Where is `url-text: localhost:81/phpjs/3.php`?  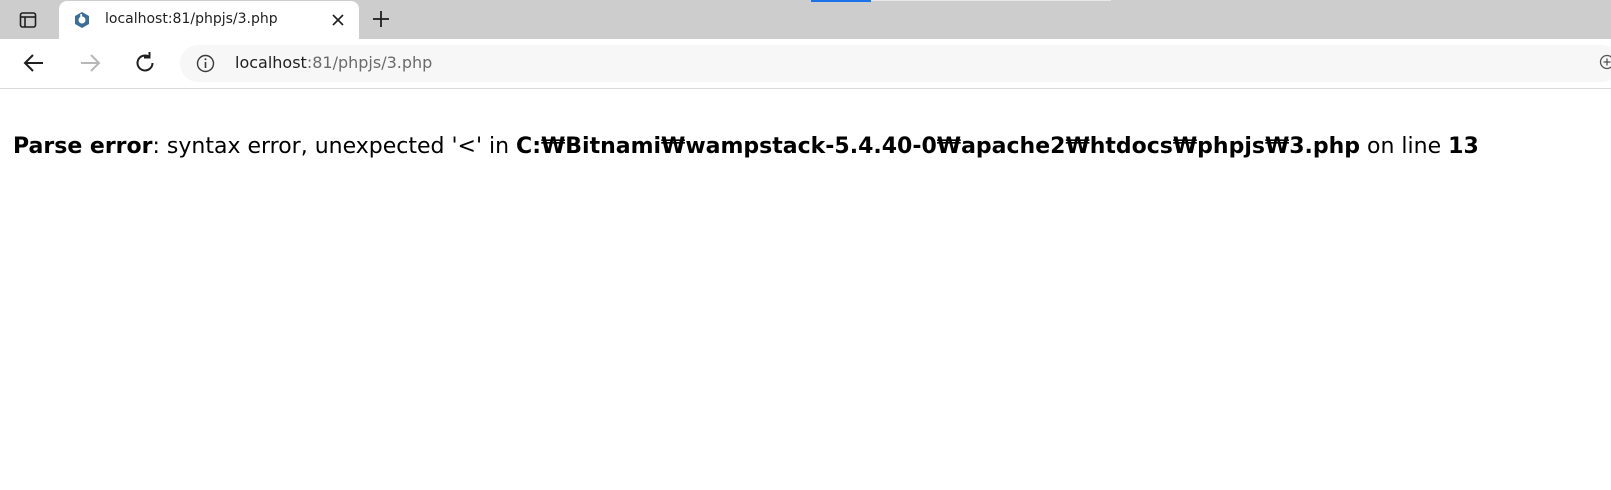
url-text: localhost:81/phpjs/3.php is located at coordinates (333, 62).